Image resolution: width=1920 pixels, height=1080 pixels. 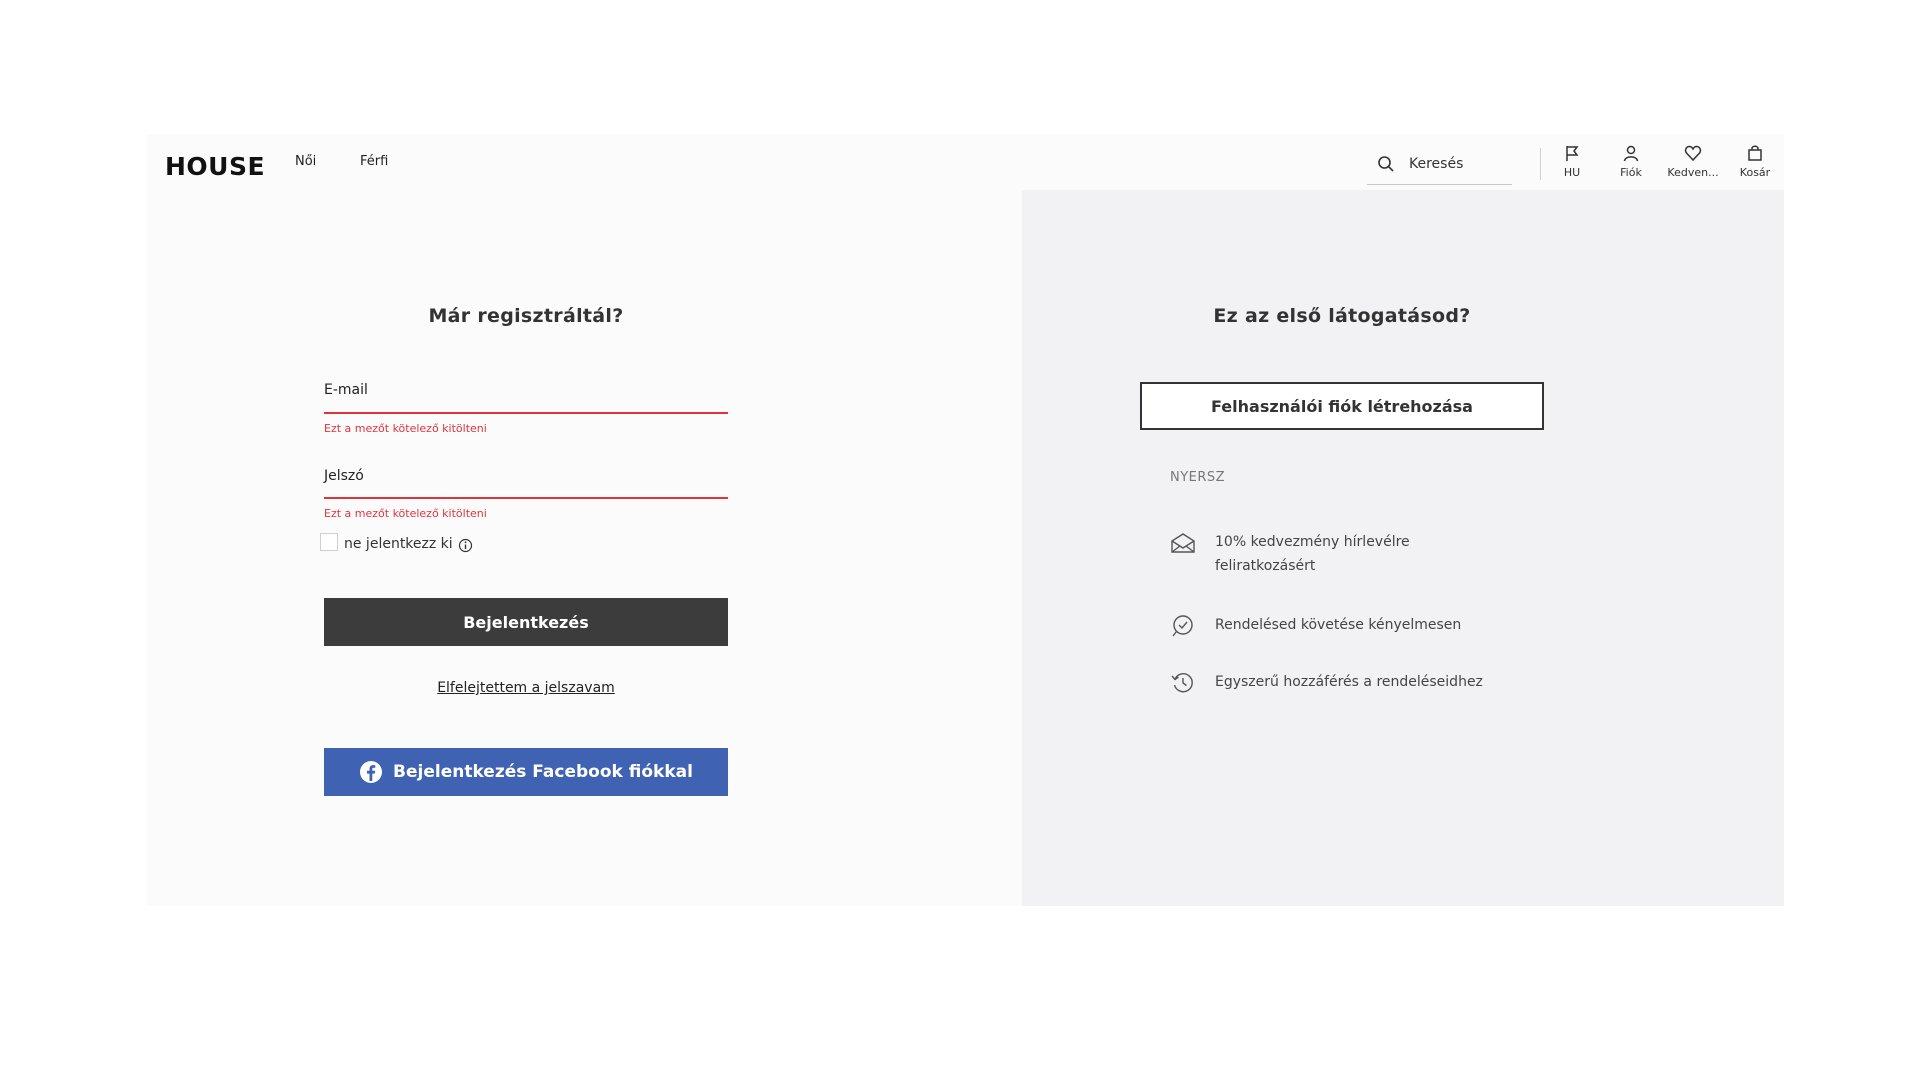 What do you see at coordinates (526, 316) in the screenshot?
I see `login-title: Már regisztráltál?` at bounding box center [526, 316].